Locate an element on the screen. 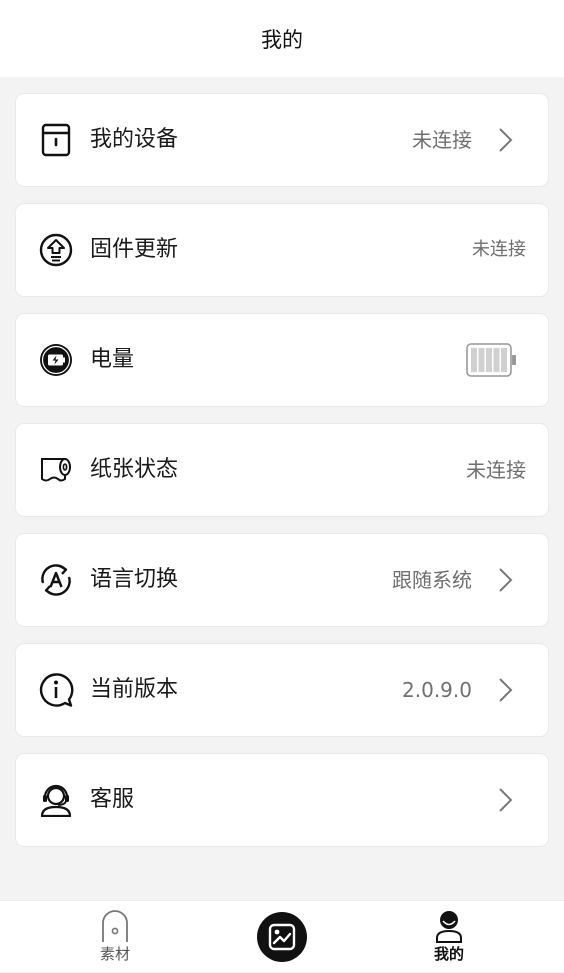 This screenshot has width=564, height=973. tab-materials: 素材 is located at coordinates (115, 937).